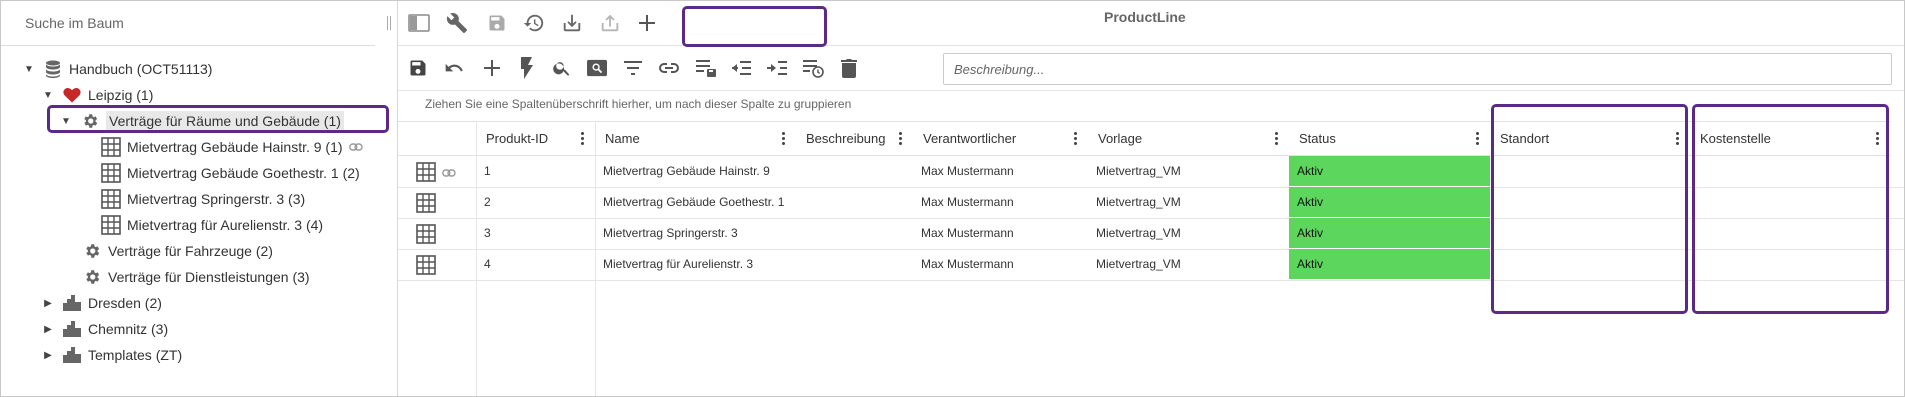  Describe the element at coordinates (610, 23) in the screenshot. I see `upload-icon` at that location.